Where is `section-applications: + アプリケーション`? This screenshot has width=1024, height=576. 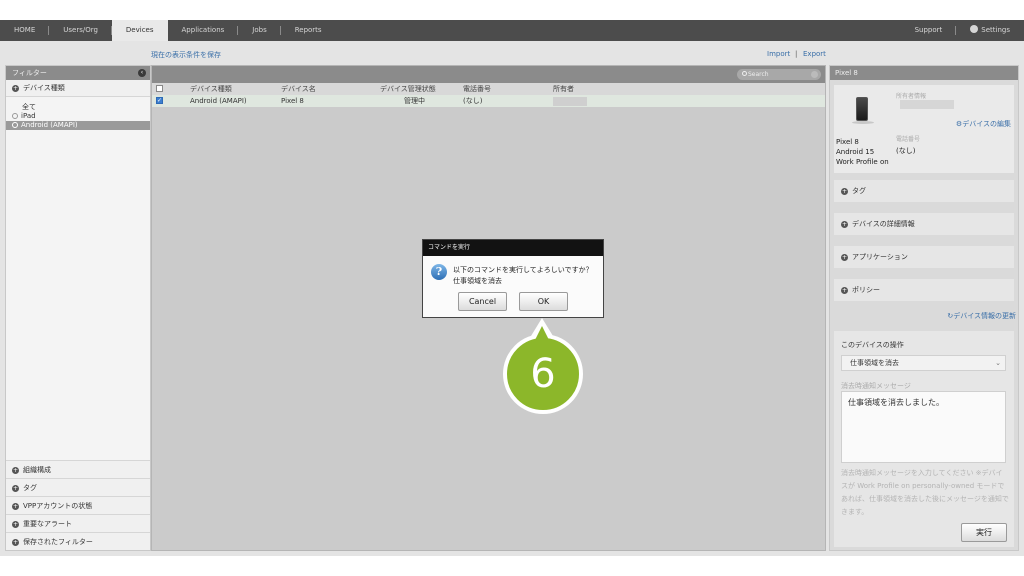 section-applications: + アプリケーション is located at coordinates (924, 257).